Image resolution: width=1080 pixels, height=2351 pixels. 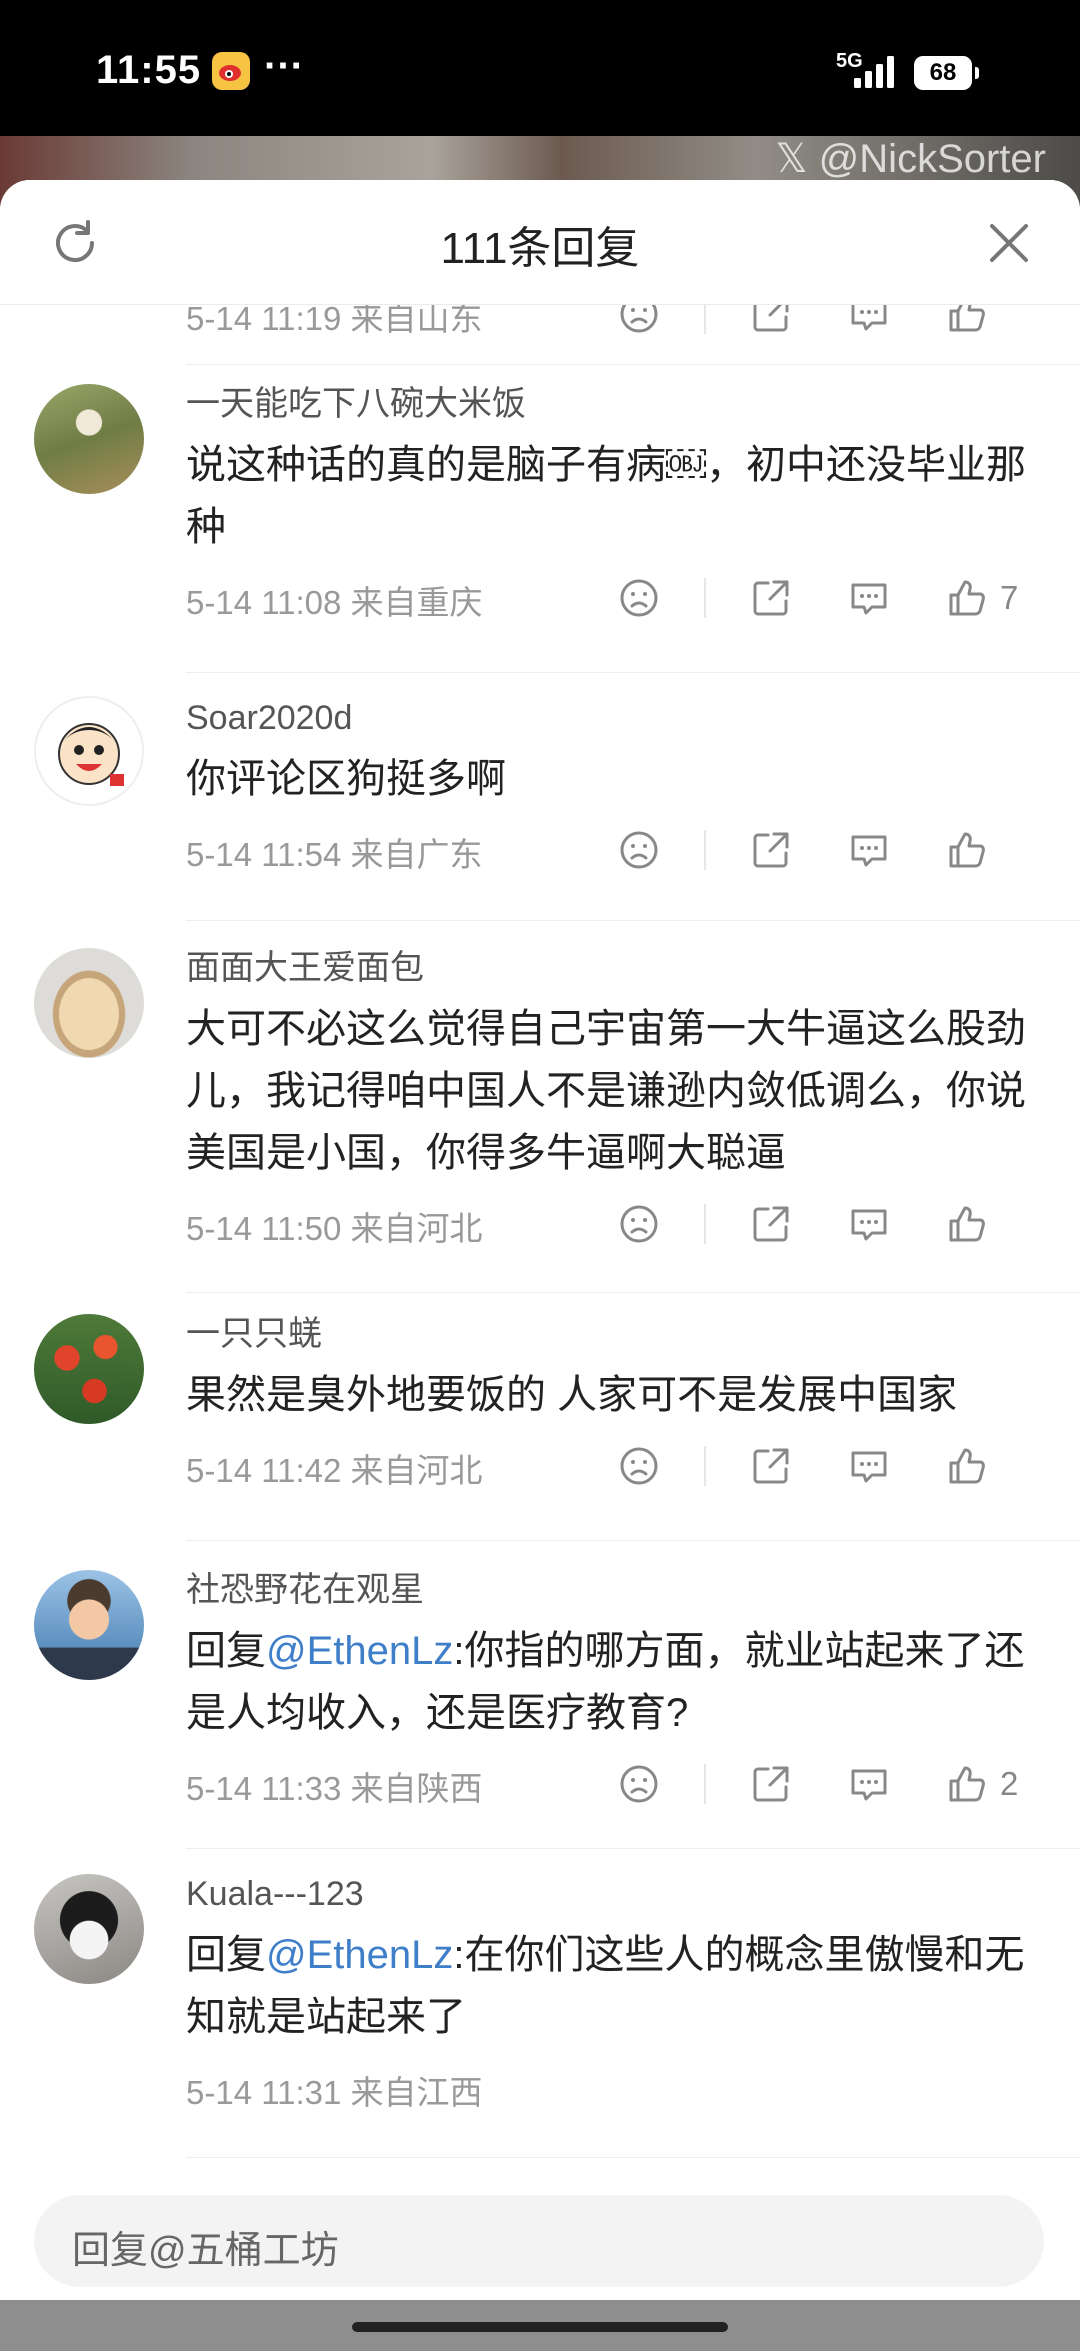 What do you see at coordinates (284, 66) in the screenshot?
I see `status-more-dots: ···` at bounding box center [284, 66].